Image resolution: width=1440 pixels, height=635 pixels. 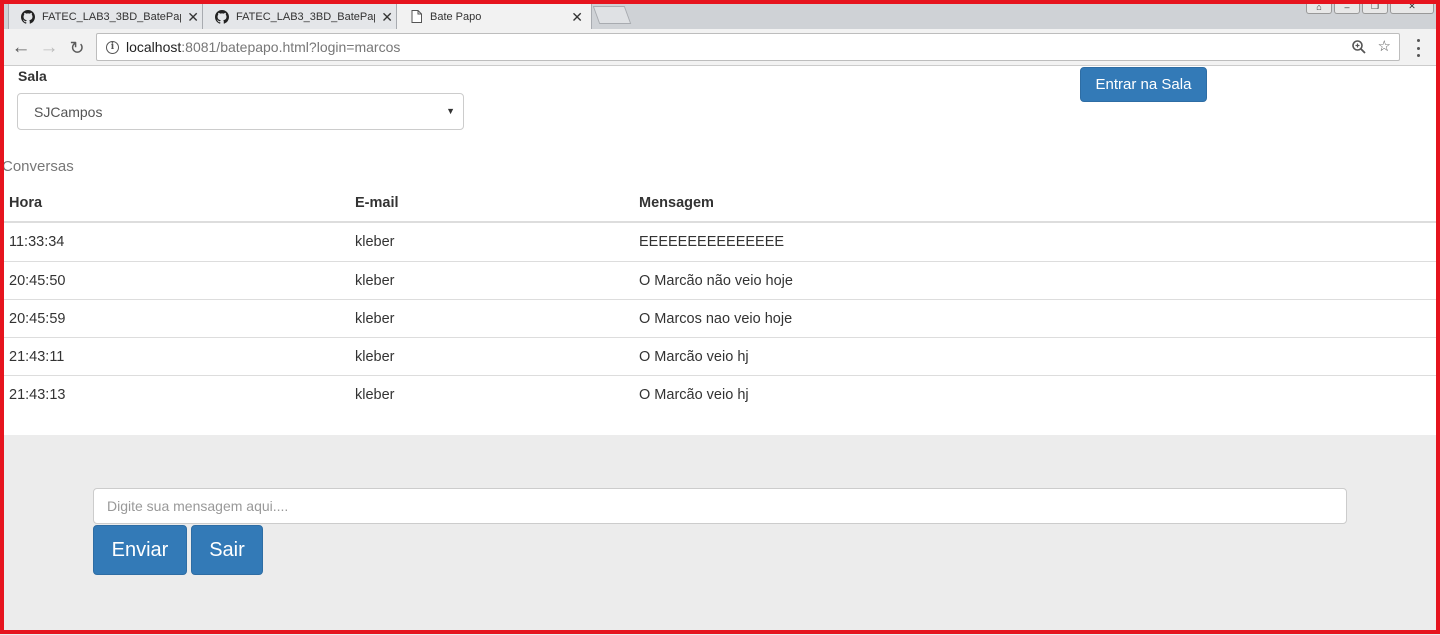 What do you see at coordinates (450, 111) in the screenshot?
I see `chevron-down-icon: ▼` at bounding box center [450, 111].